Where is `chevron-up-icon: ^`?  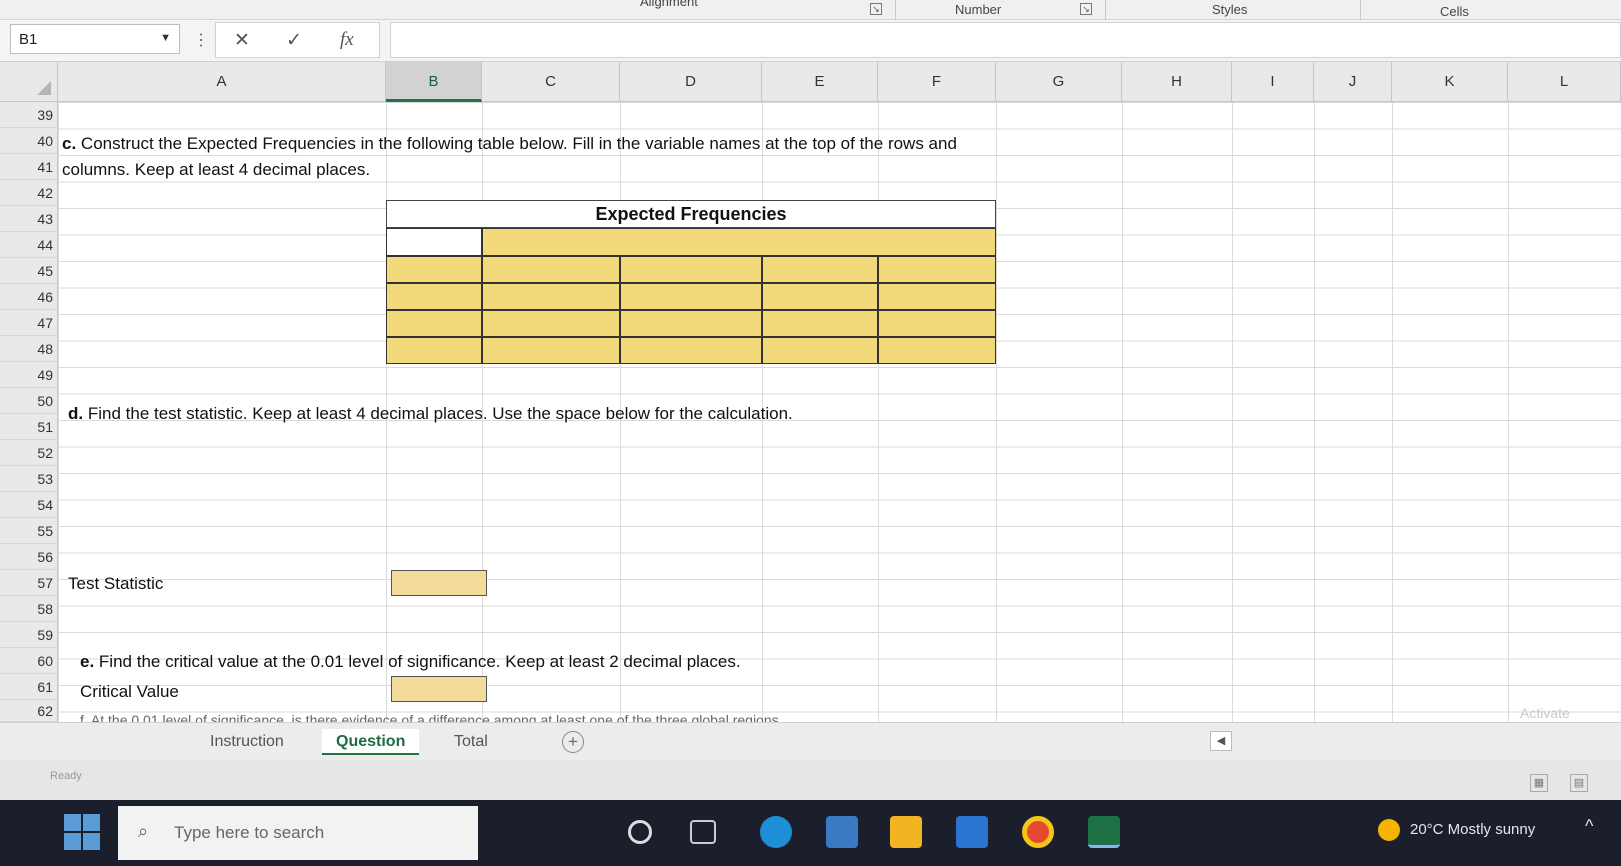
chevron-up-icon: ^ is located at coordinates (1589, 826).